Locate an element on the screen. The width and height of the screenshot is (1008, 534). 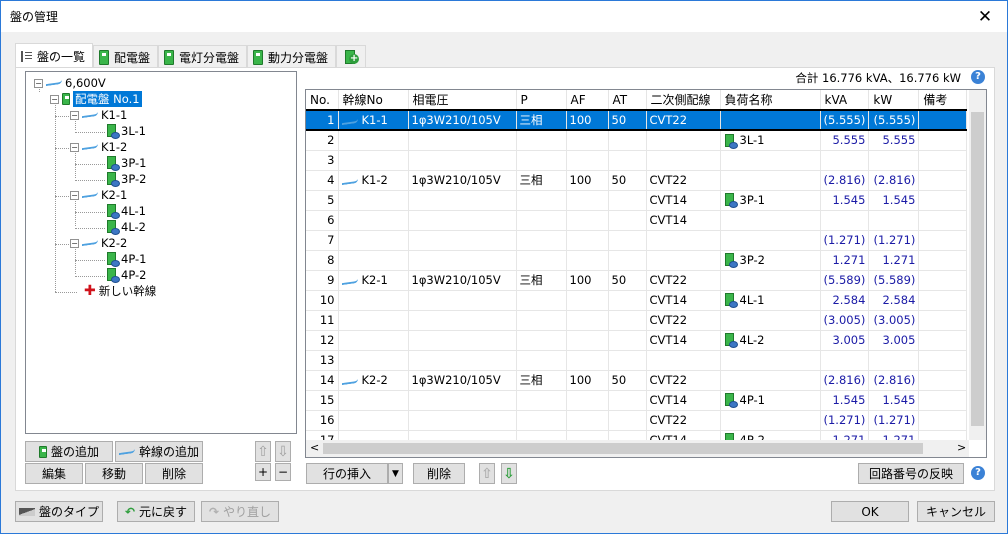
tree-node-trunk: − K1-2 is located at coordinates (98, 147).